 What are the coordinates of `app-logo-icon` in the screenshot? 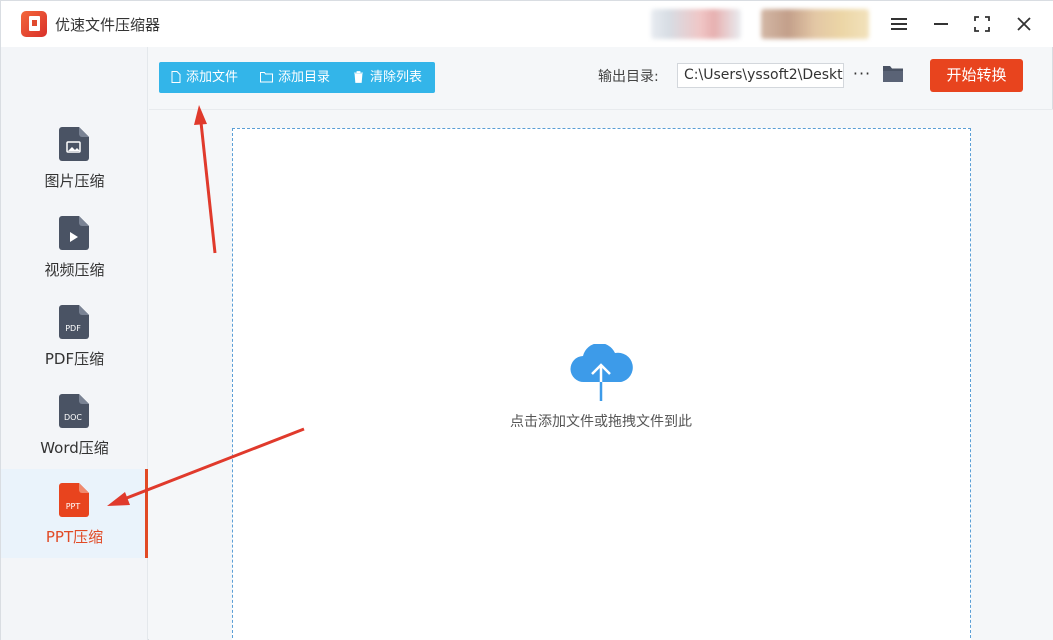 It's located at (34, 24).